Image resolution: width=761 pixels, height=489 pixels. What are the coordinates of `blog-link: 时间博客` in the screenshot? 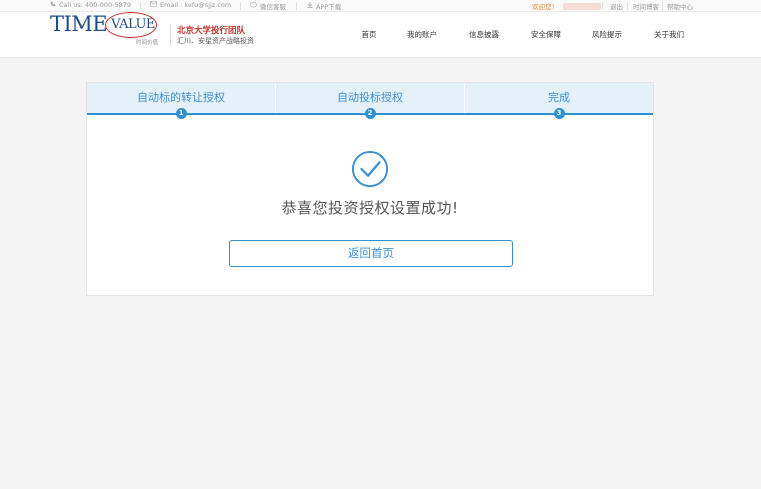 It's located at (646, 6).